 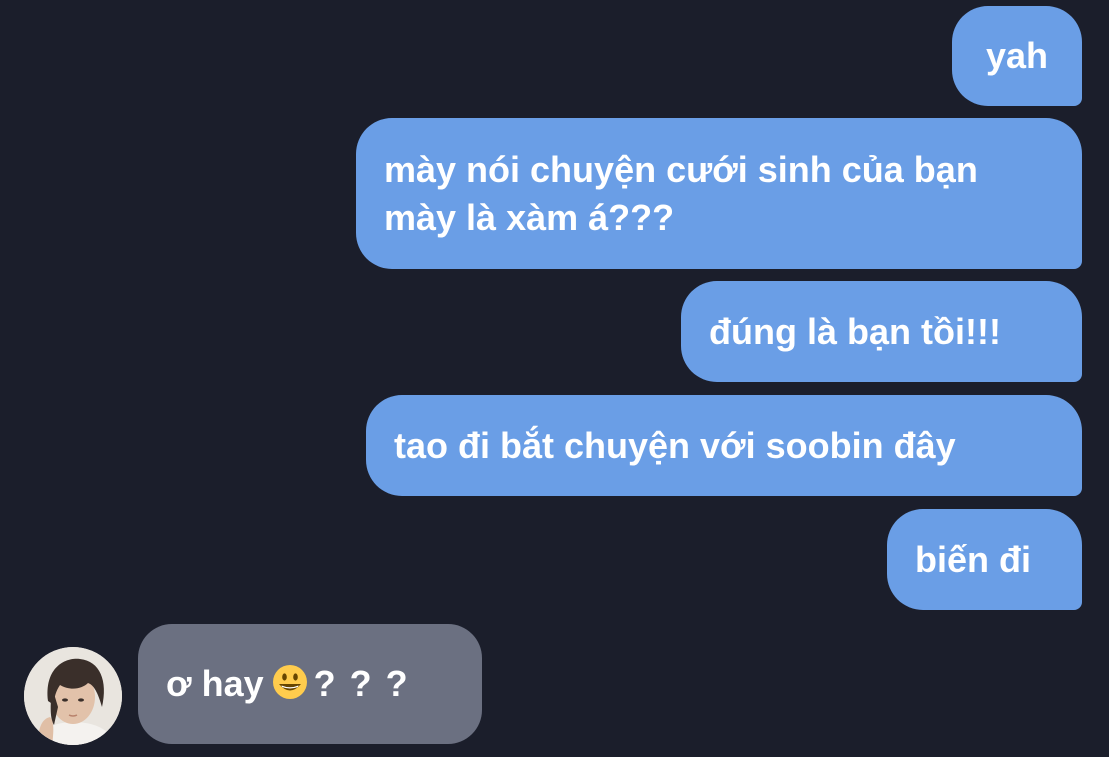 I want to click on message-text: yah, so click(x=1017, y=55).